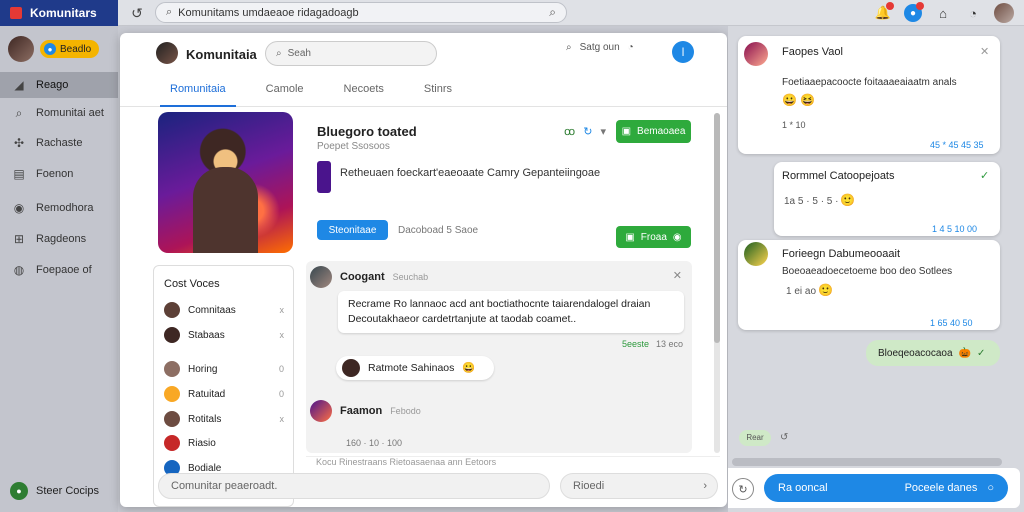 The image size is (1024, 512). I want to click on top-search-bar: ⌕ Komunitams umdaeaoe ridagadoagb ⌕, so click(361, 12).